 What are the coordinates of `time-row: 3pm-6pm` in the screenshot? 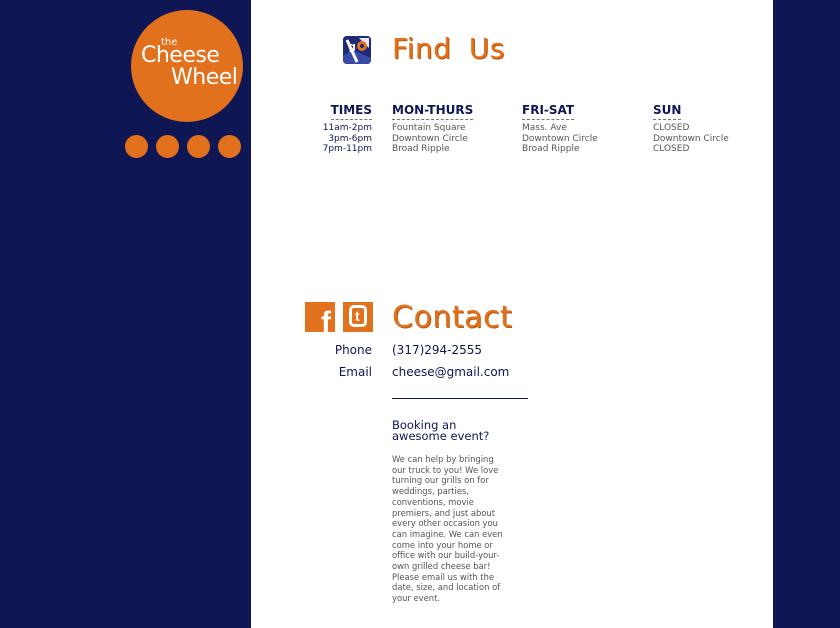 It's located at (350, 138).